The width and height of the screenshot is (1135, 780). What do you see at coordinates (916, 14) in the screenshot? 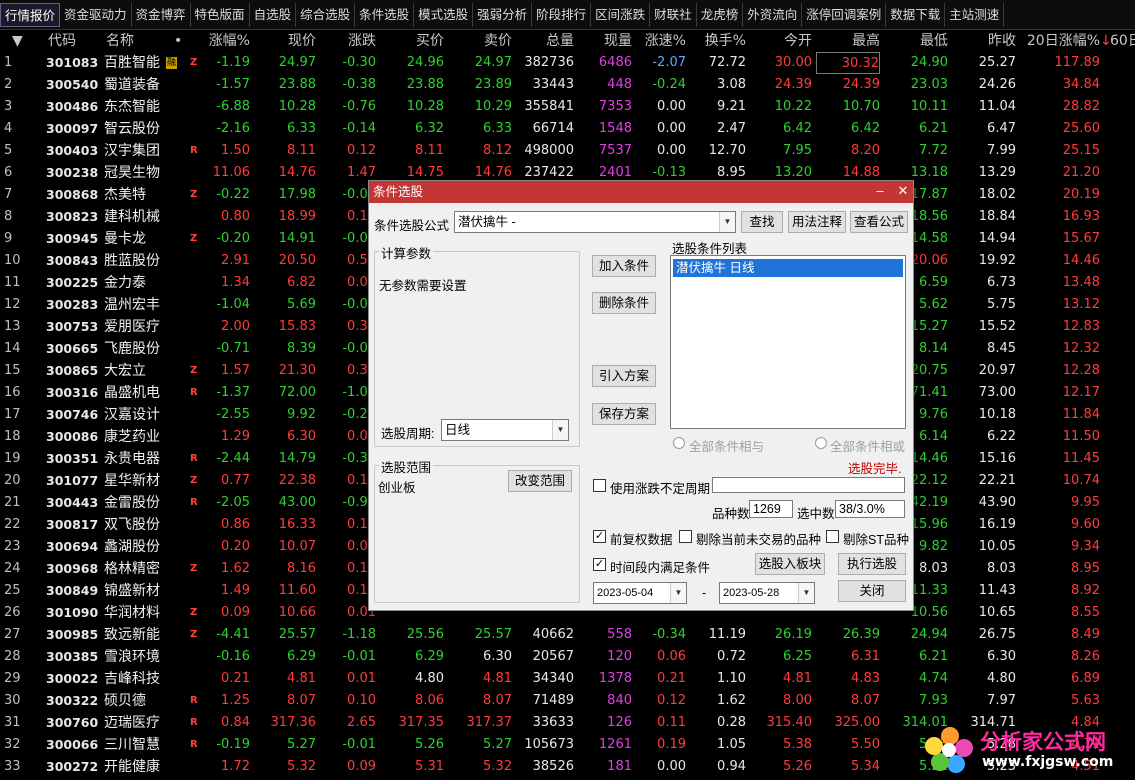
I see `tab-15: 数据下载` at bounding box center [916, 14].